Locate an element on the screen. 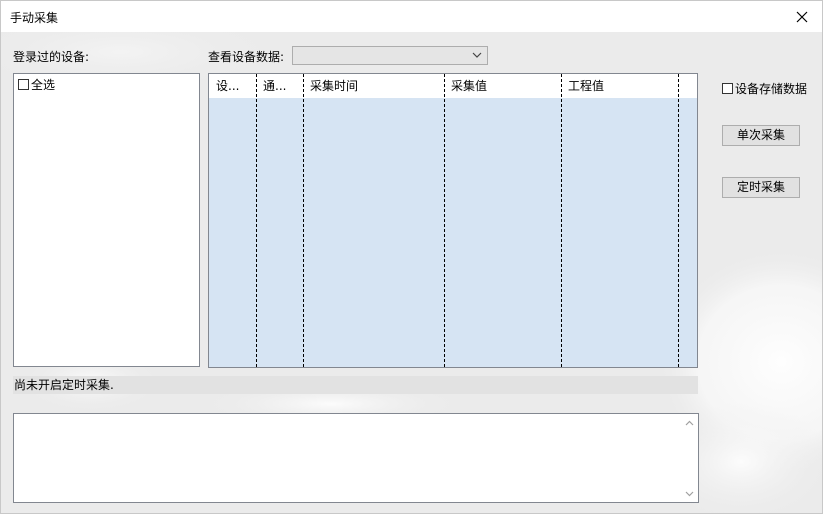 This screenshot has width=823, height=514. close-button is located at coordinates (802, 16).